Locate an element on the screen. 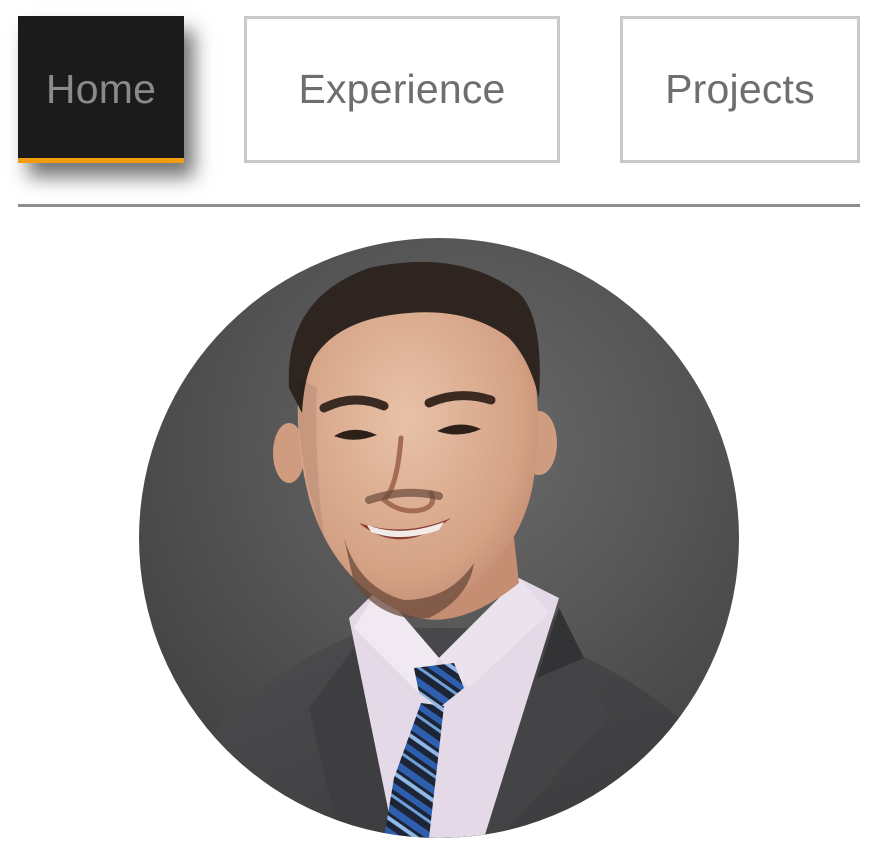 Image resolution: width=878 pixels, height=848 pixels. nav-experience-button: Experience is located at coordinates (402, 89).